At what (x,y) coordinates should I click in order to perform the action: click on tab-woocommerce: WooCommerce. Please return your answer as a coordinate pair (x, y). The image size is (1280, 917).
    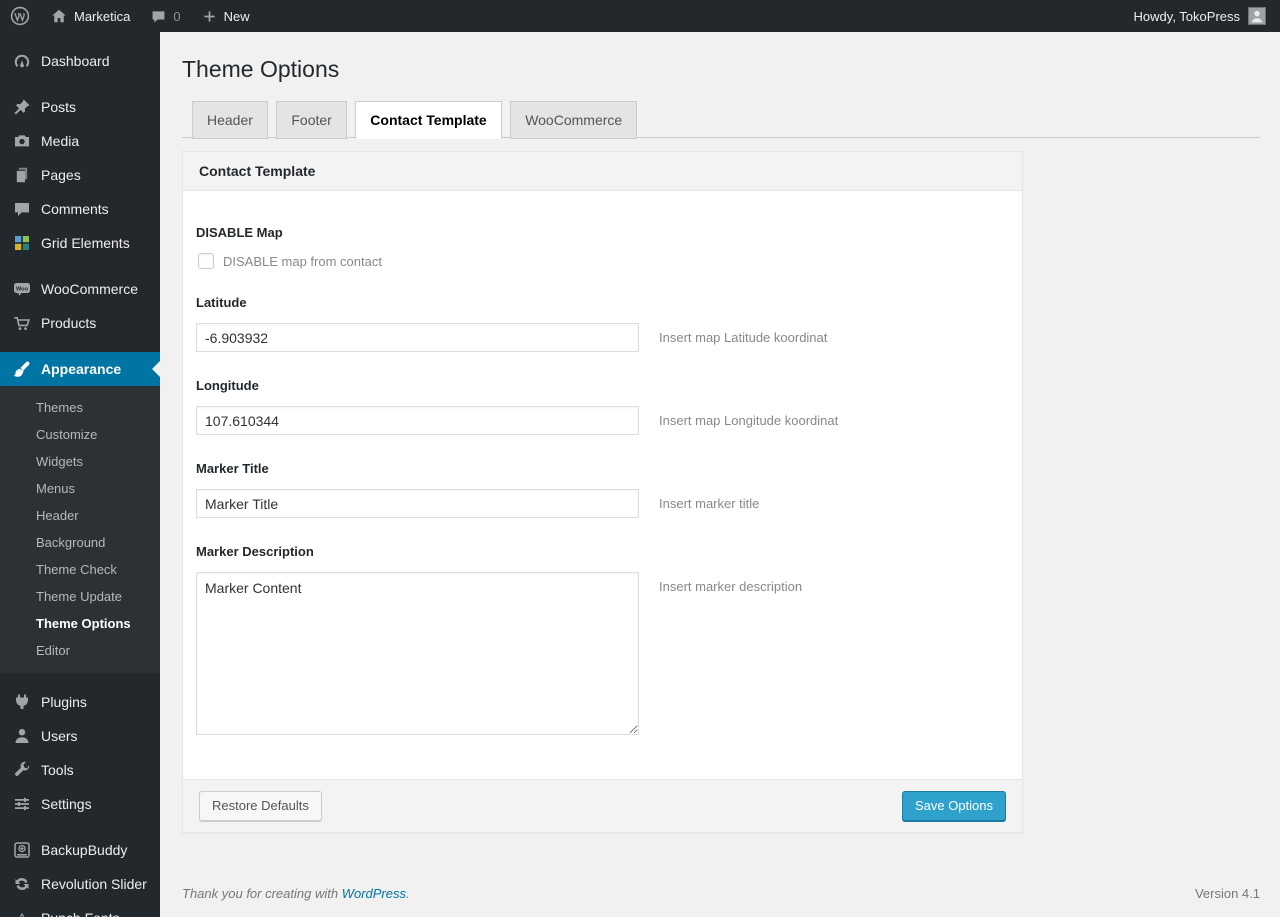
    Looking at the image, I should click on (574, 120).